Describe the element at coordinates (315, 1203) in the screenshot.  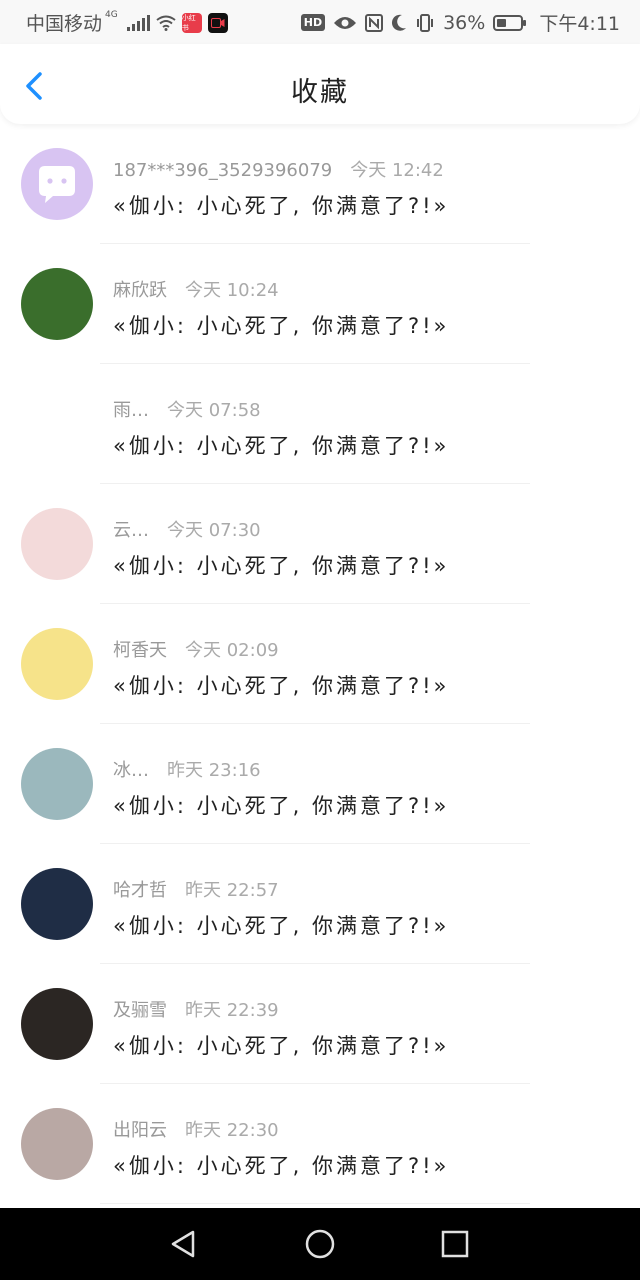
I see `divider` at that location.